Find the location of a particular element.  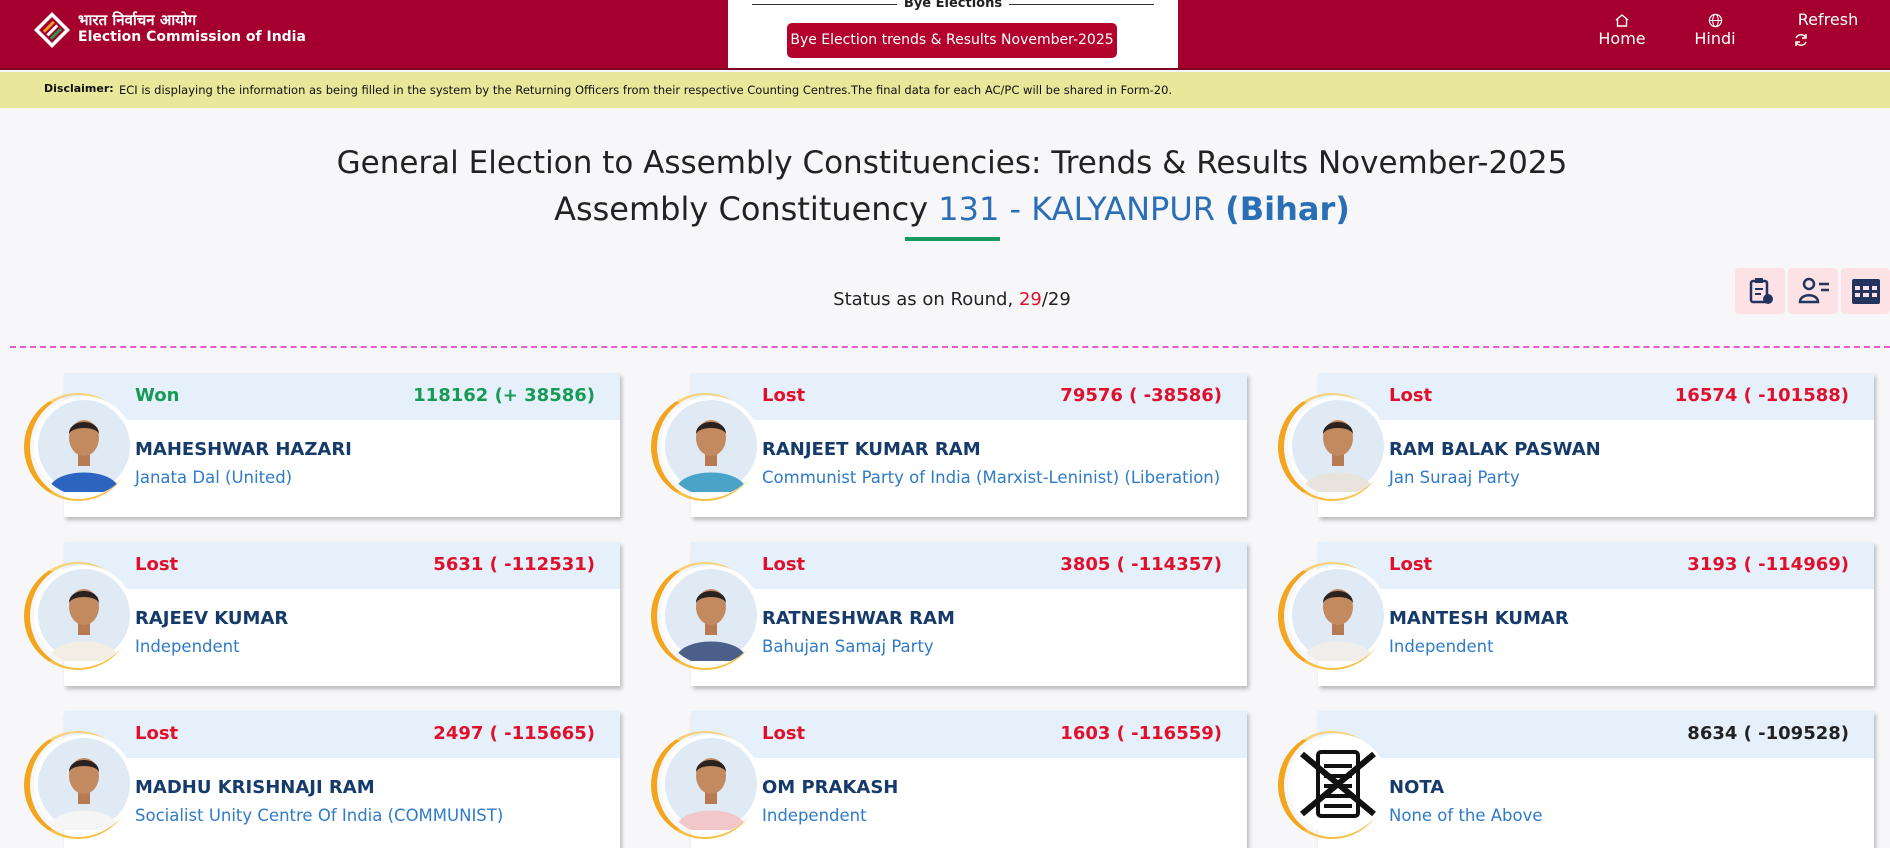

candidate-name: RANJEET KUMAR RAM is located at coordinates (871, 449).